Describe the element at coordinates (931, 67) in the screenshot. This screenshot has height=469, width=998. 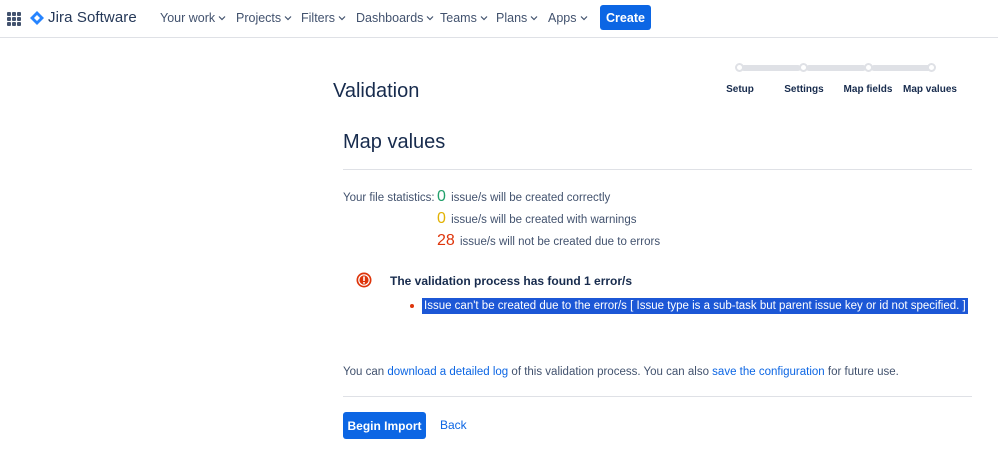
I see `tracker-dot-current` at that location.